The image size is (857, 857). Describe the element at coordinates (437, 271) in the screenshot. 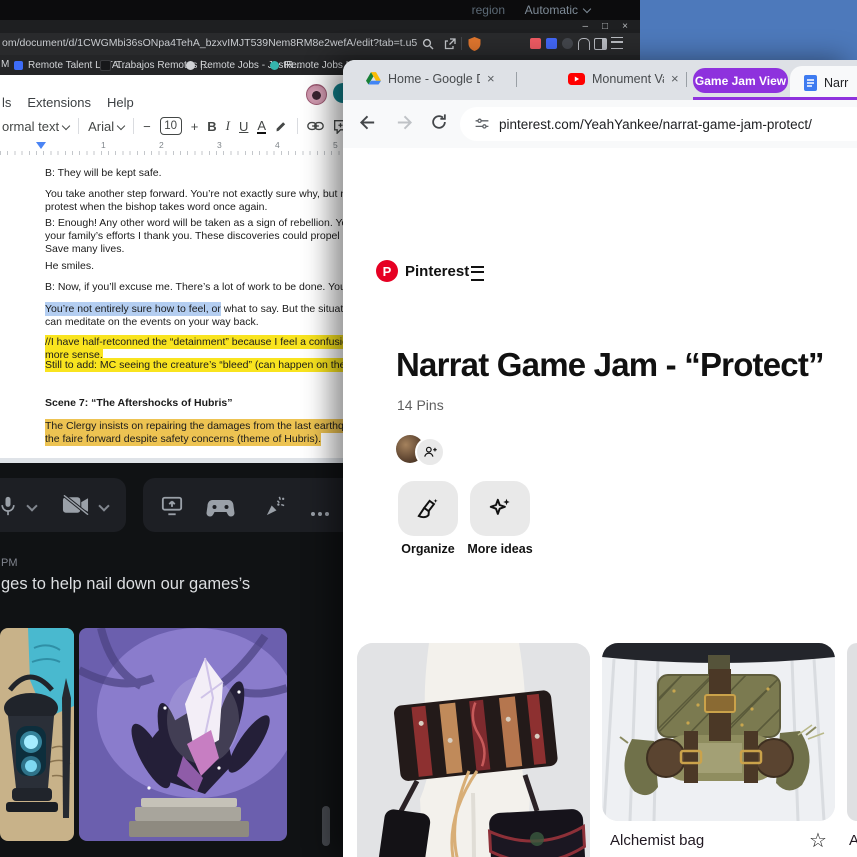

I see `pinterest-wordmark: Pinterest` at that location.